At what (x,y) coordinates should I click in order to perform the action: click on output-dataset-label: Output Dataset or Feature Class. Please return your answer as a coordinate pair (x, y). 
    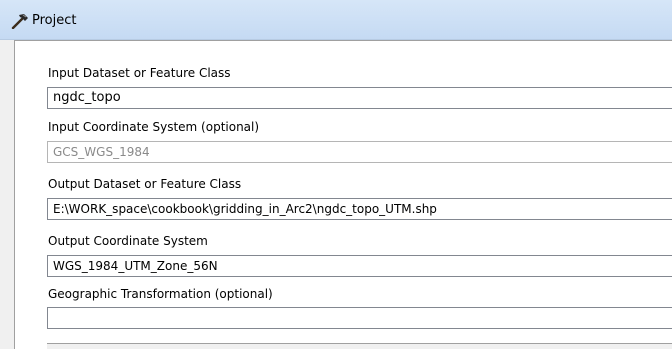
    Looking at the image, I should click on (145, 184).